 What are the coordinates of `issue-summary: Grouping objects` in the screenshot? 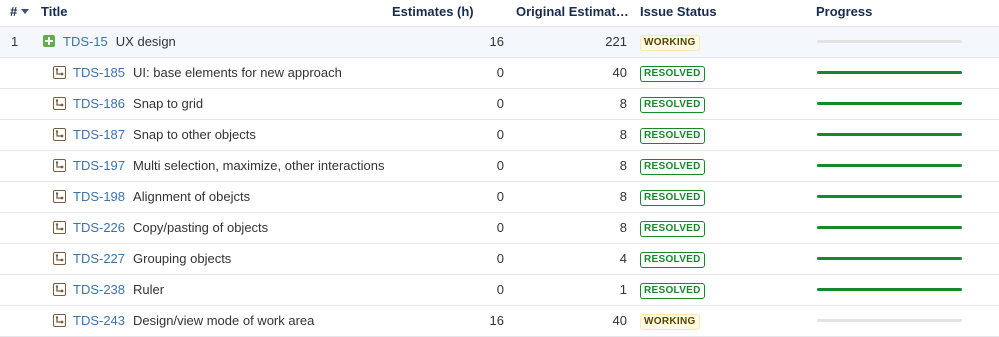 It's located at (182, 258).